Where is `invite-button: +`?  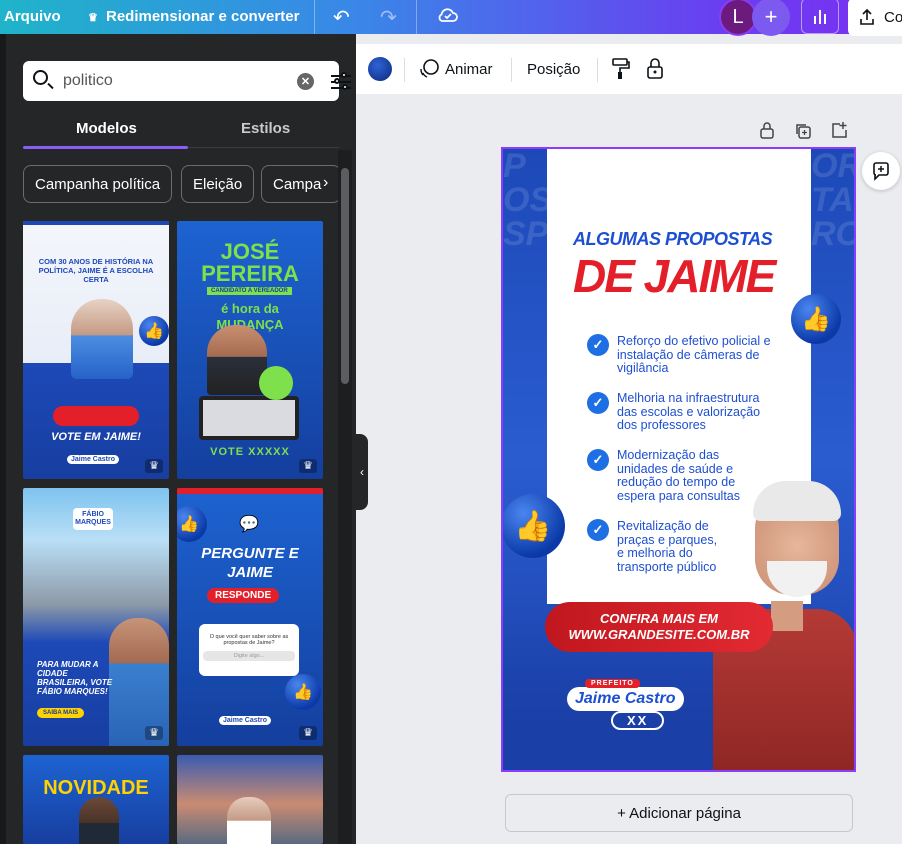 invite-button: + is located at coordinates (771, 18).